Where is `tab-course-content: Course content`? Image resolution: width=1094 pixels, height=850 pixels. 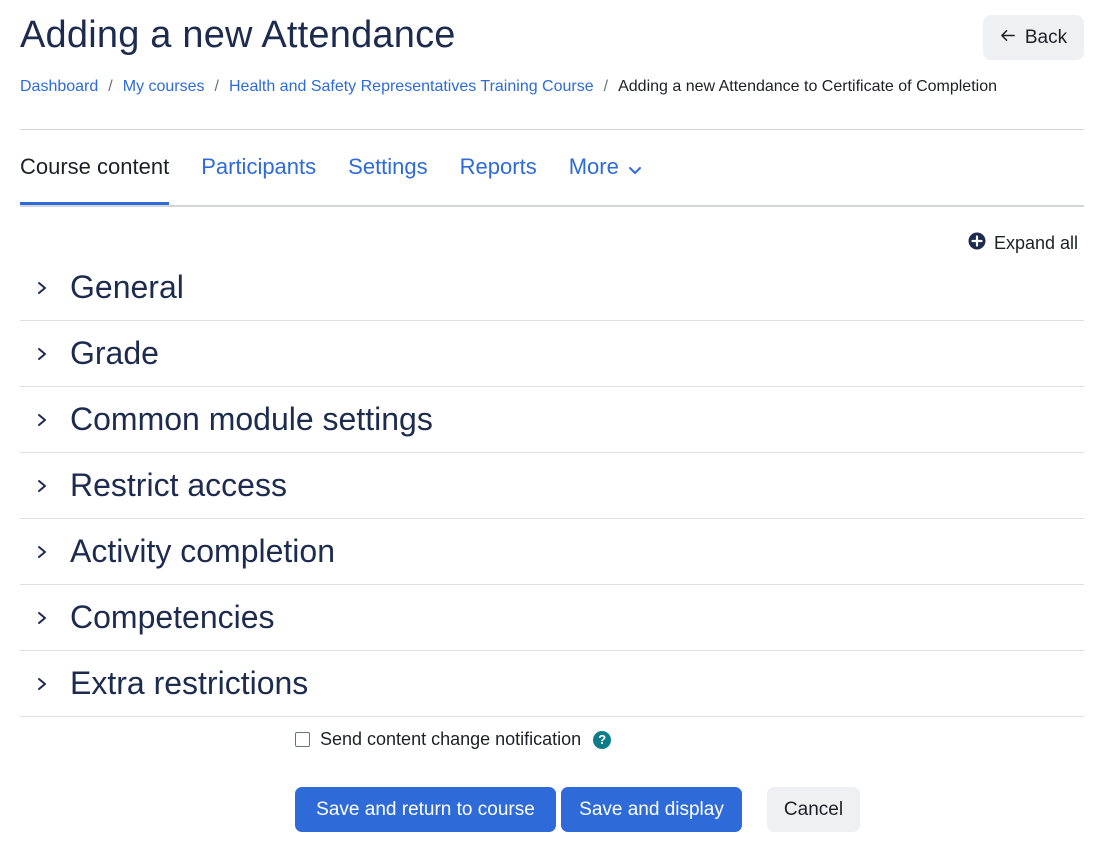 tab-course-content: Course content is located at coordinates (95, 178).